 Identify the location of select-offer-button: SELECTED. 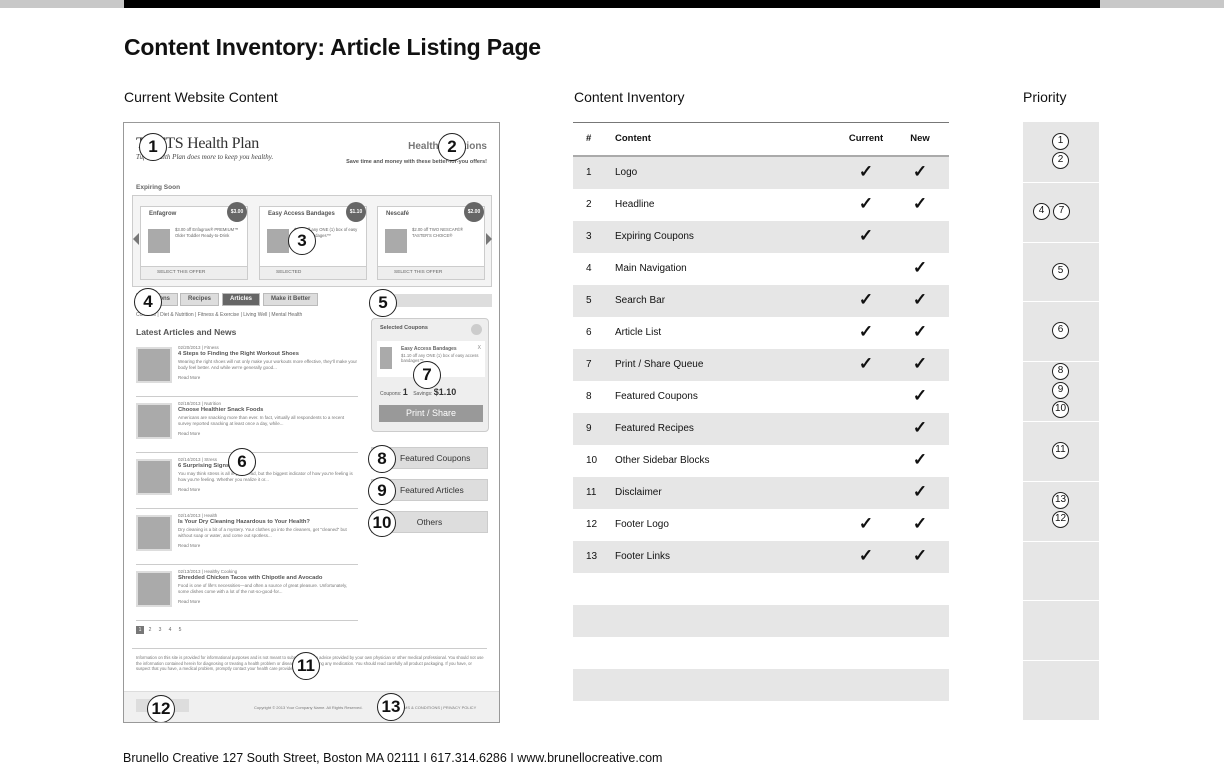
(313, 272).